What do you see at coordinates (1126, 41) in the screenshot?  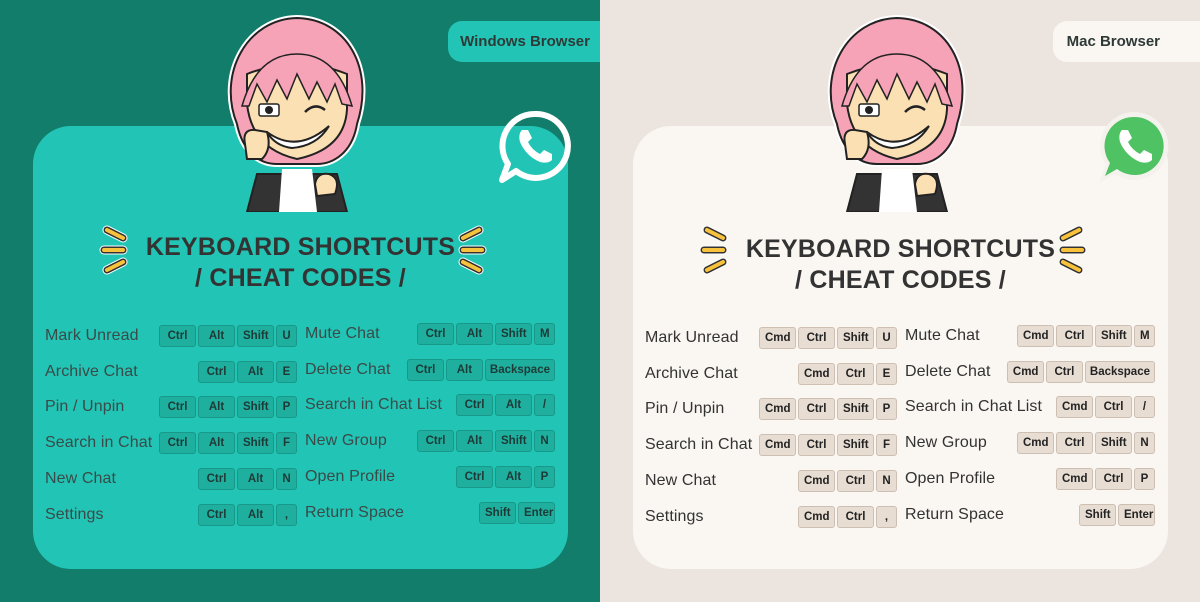 I see `platform-badge: Mac Browser` at bounding box center [1126, 41].